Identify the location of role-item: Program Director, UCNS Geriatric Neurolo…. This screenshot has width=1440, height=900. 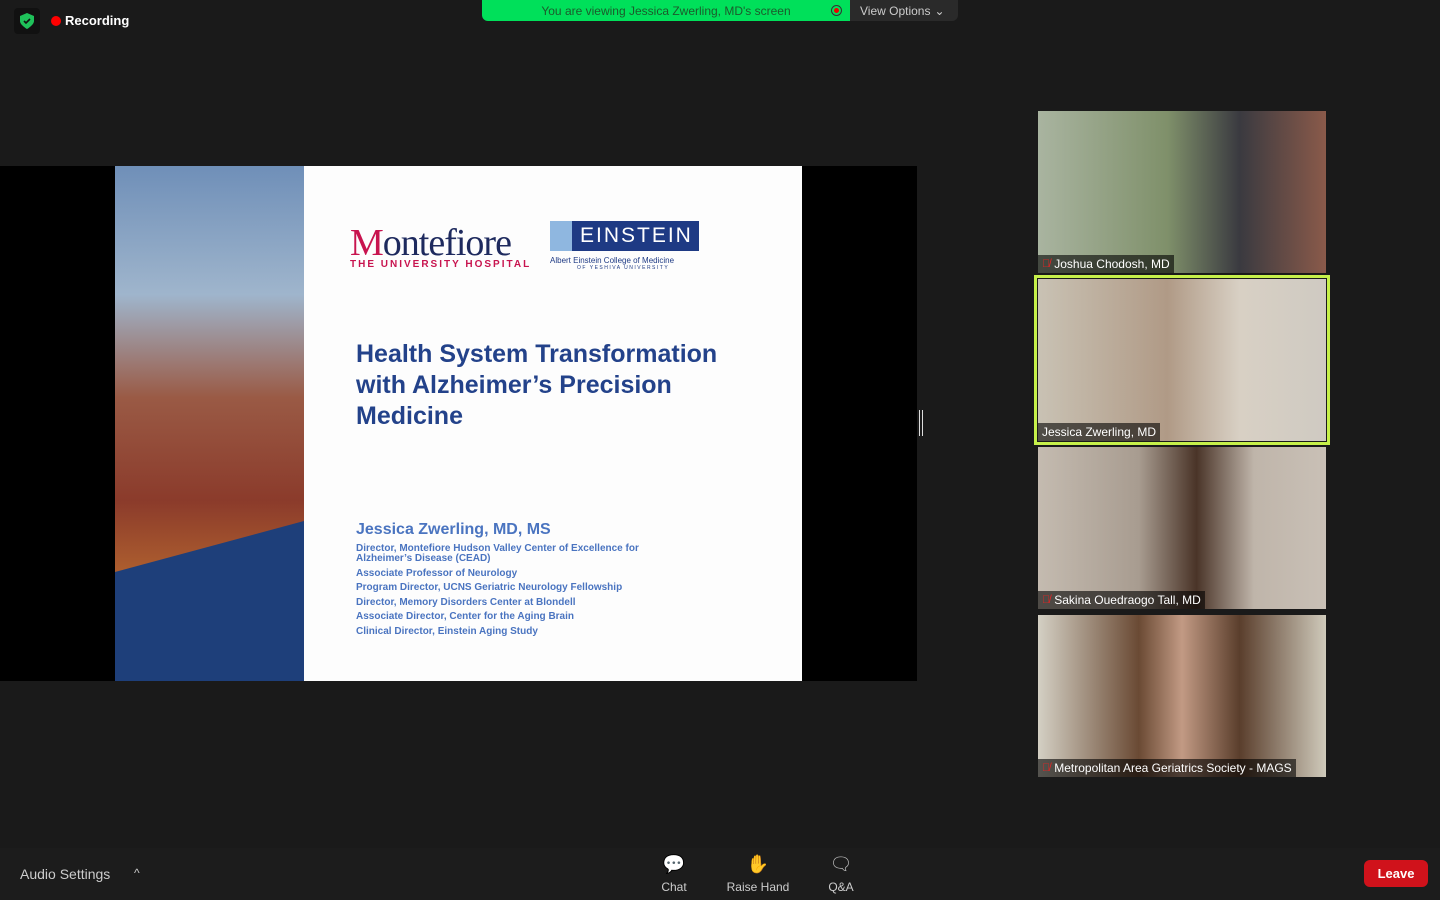
(489, 587).